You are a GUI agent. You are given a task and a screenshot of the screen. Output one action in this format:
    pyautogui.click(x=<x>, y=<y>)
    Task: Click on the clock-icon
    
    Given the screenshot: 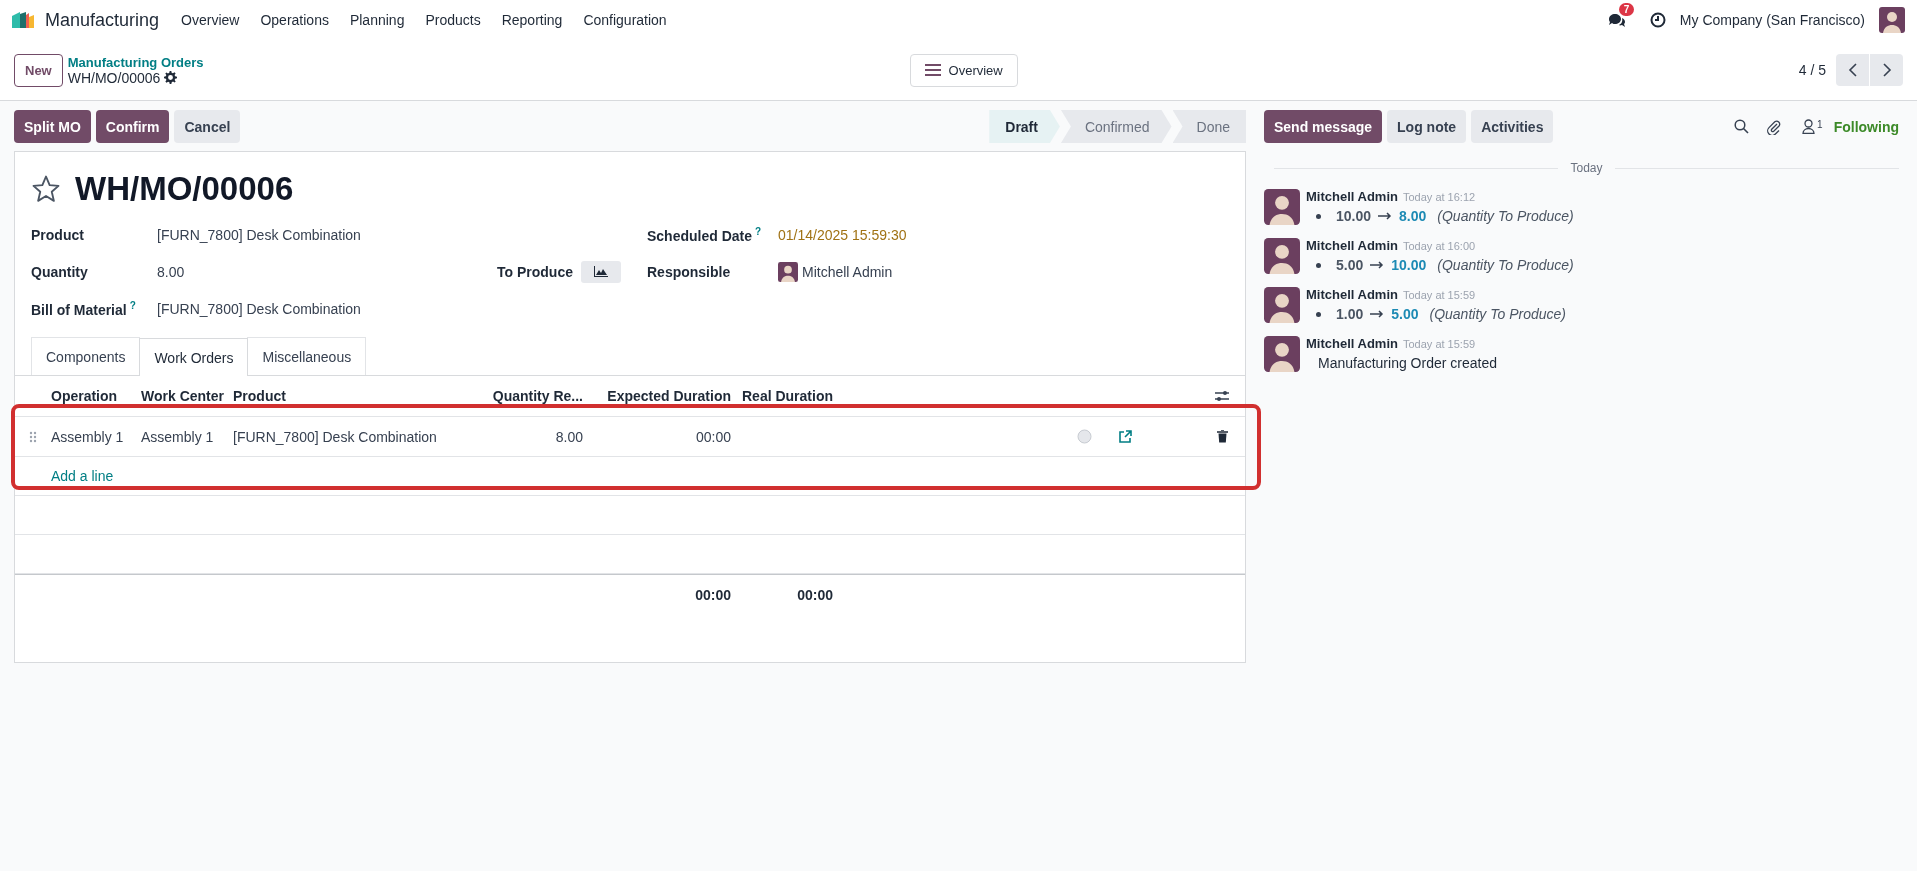 What is the action you would take?
    pyautogui.click(x=1657, y=20)
    